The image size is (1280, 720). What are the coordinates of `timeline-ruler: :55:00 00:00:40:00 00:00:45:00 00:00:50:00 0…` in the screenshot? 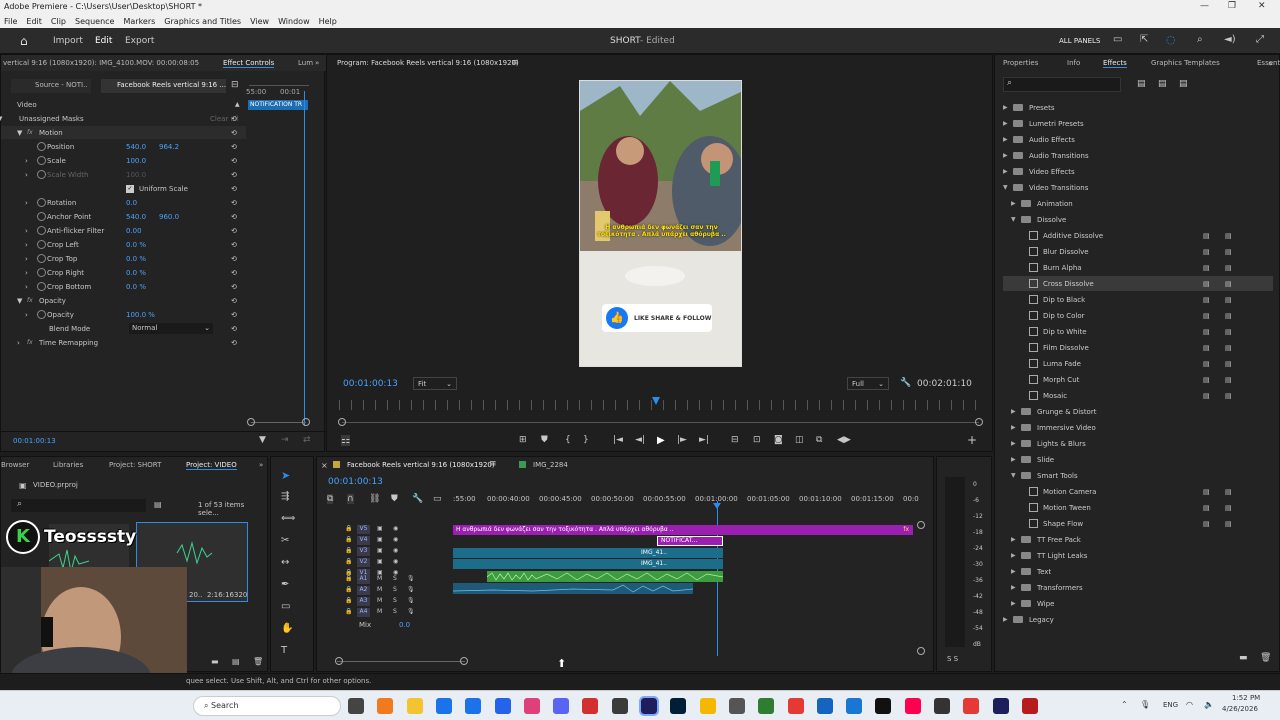 It's located at (688, 501).